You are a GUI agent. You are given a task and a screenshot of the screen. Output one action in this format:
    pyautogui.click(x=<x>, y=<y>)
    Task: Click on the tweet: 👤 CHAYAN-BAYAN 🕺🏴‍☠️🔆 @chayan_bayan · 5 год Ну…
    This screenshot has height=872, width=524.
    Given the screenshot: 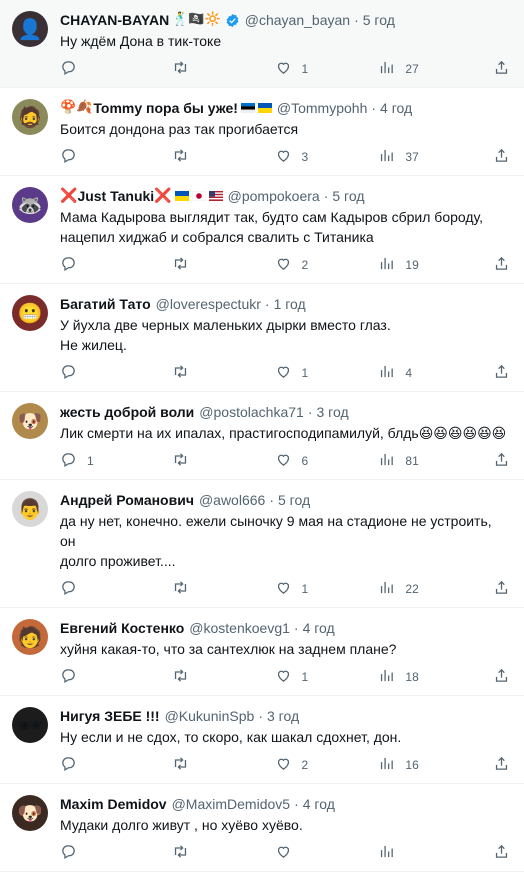 What is the action you would take?
    pyautogui.click(x=262, y=44)
    